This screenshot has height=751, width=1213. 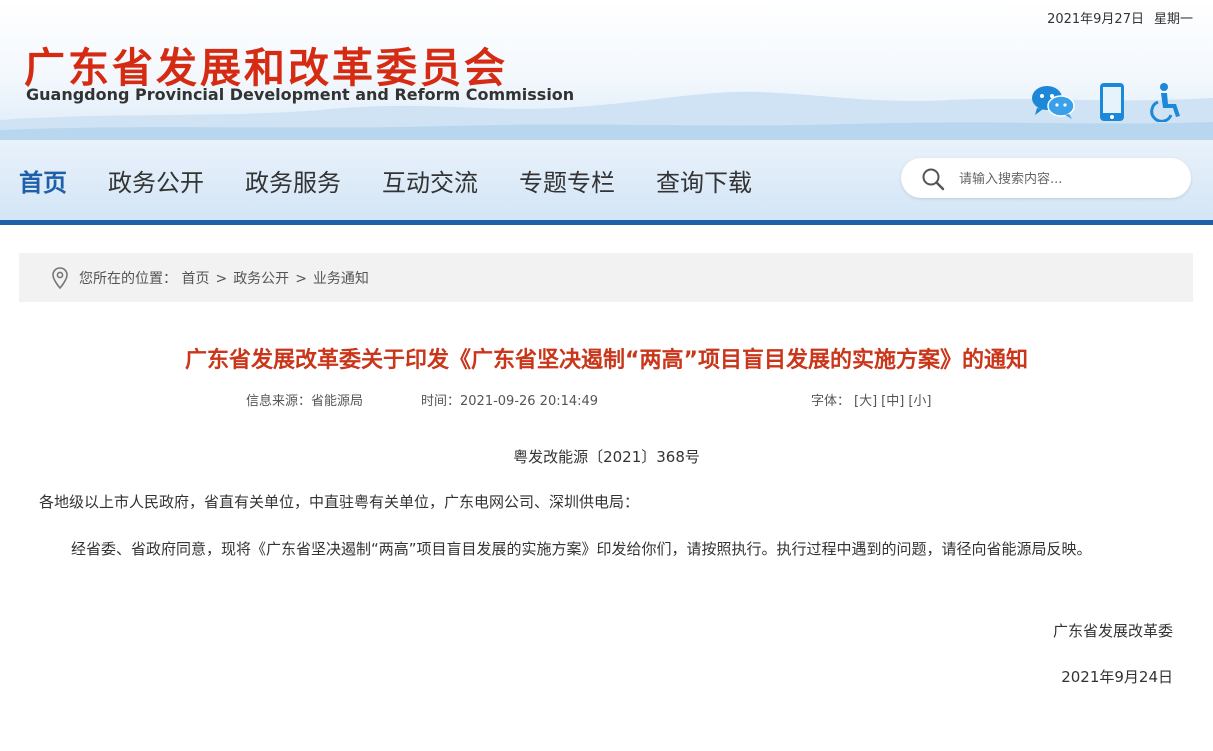 What do you see at coordinates (1053, 102) in the screenshot?
I see `wechat-icon` at bounding box center [1053, 102].